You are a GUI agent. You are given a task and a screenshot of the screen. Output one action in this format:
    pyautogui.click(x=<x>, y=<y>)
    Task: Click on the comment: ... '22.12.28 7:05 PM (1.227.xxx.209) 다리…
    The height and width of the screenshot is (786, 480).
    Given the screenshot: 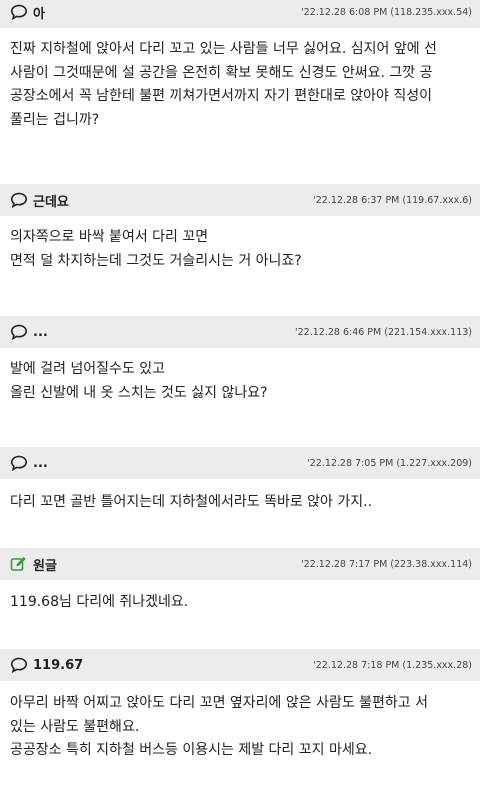 What is the action you would take?
    pyautogui.click(x=240, y=481)
    